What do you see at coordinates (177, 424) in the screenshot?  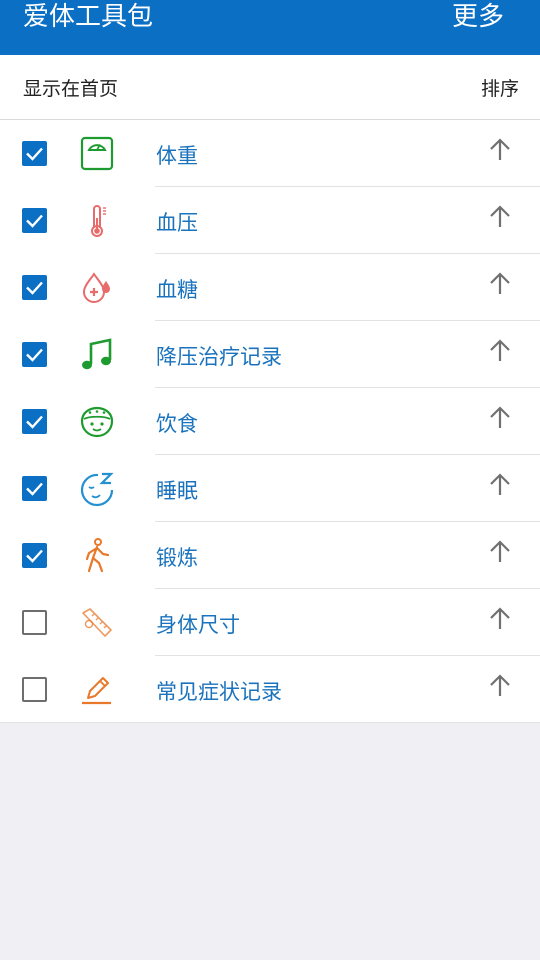 I see `tool-label: 饮食` at bounding box center [177, 424].